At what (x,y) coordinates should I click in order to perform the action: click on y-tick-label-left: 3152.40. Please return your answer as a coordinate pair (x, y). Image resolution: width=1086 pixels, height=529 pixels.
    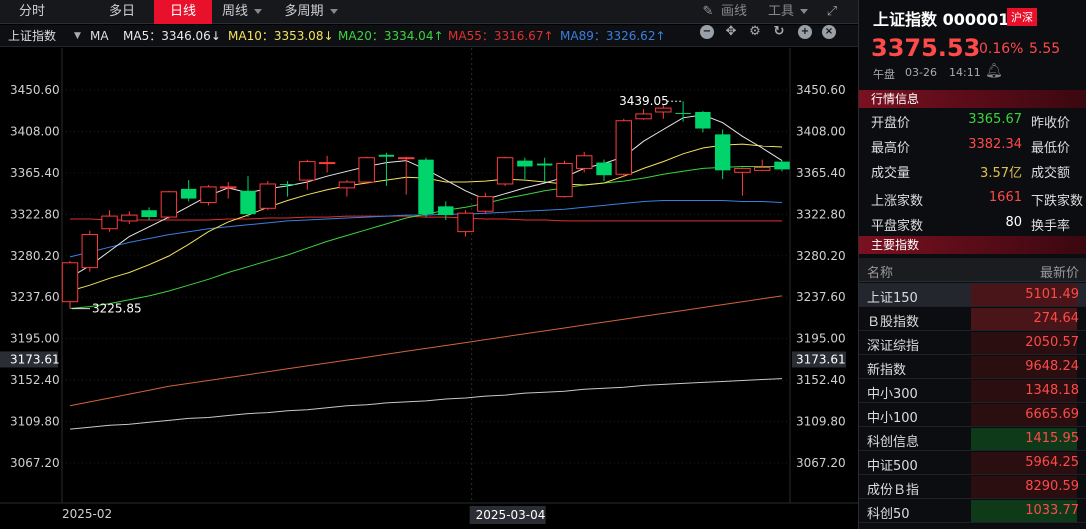
    Looking at the image, I should click on (35, 380).